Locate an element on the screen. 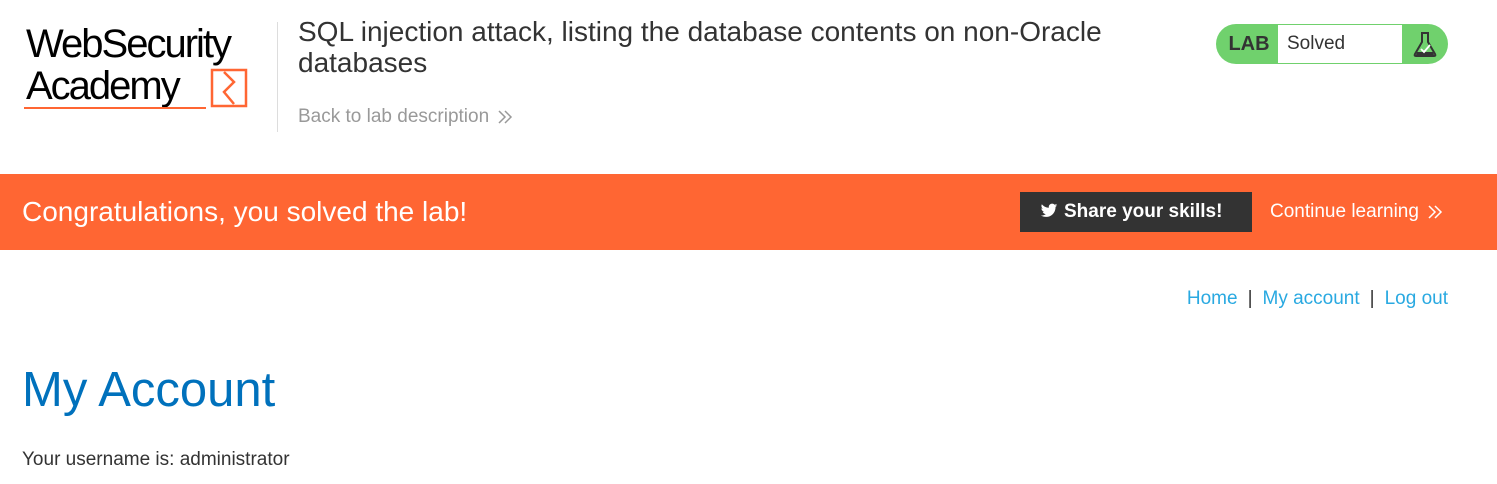 This screenshot has width=1497, height=484. lab-status-badge: LAB Solved is located at coordinates (1332, 44).